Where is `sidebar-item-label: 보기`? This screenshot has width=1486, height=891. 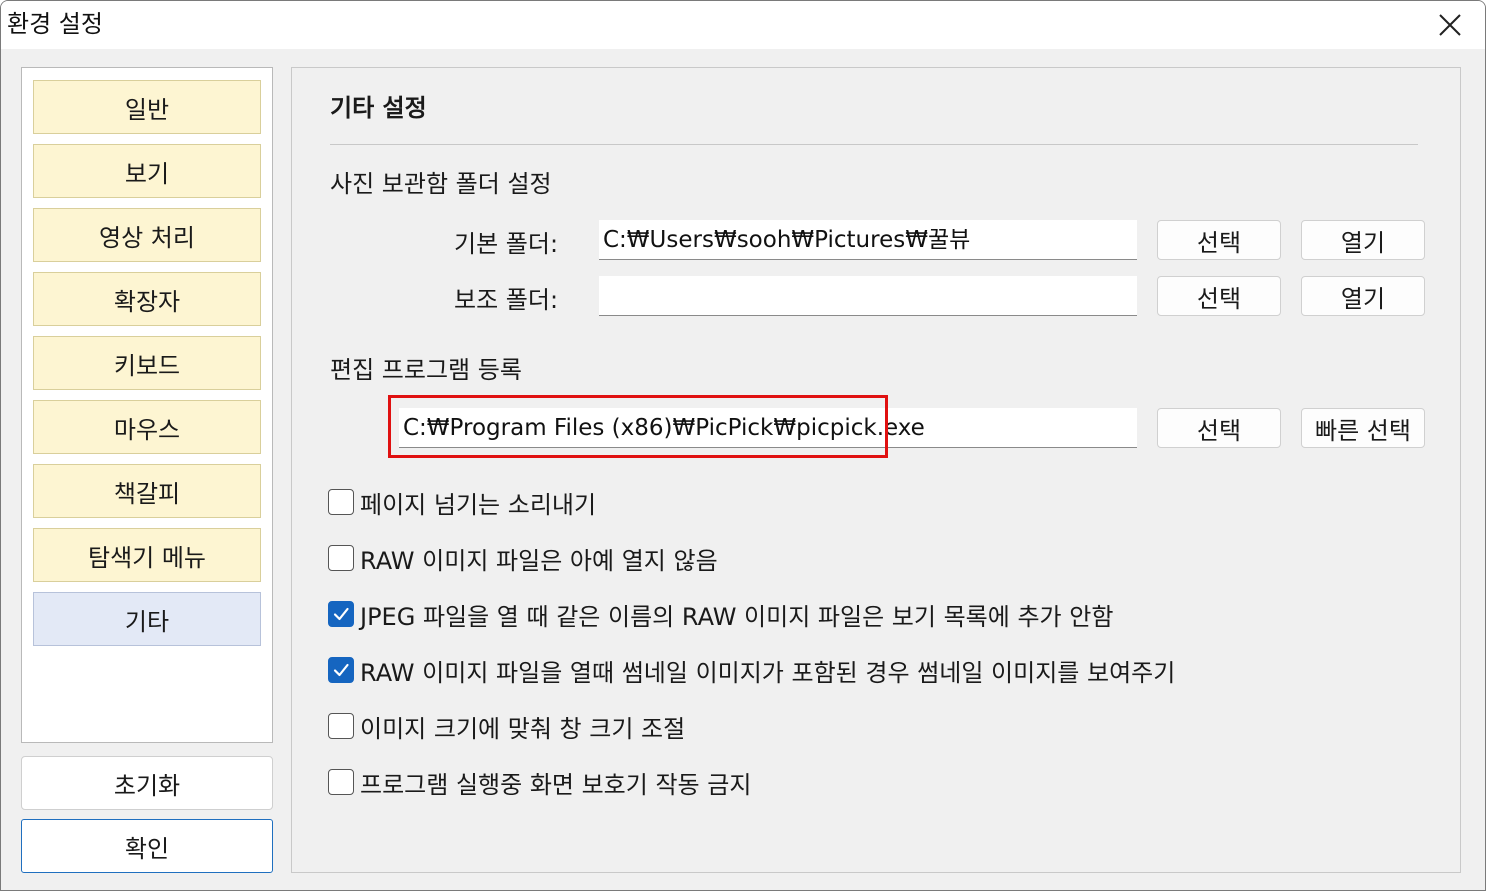
sidebar-item-label: 보기 is located at coordinates (147, 173).